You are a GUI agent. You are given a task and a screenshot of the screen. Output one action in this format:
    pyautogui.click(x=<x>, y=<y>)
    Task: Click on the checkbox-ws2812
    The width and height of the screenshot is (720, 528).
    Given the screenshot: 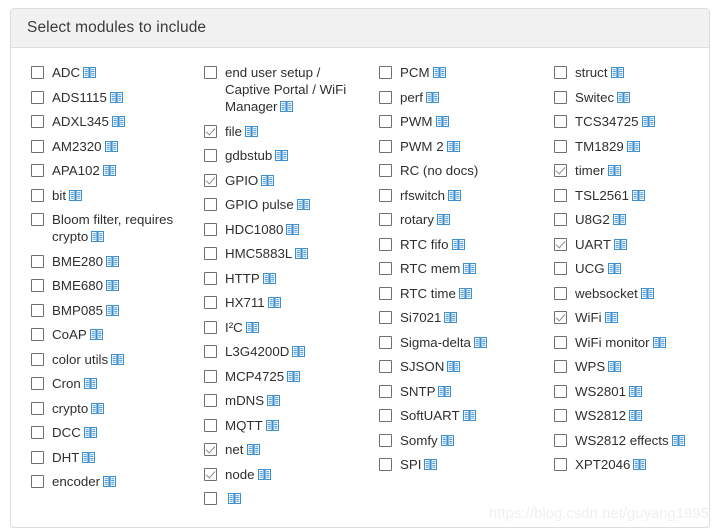 What is the action you would take?
    pyautogui.click(x=560, y=415)
    